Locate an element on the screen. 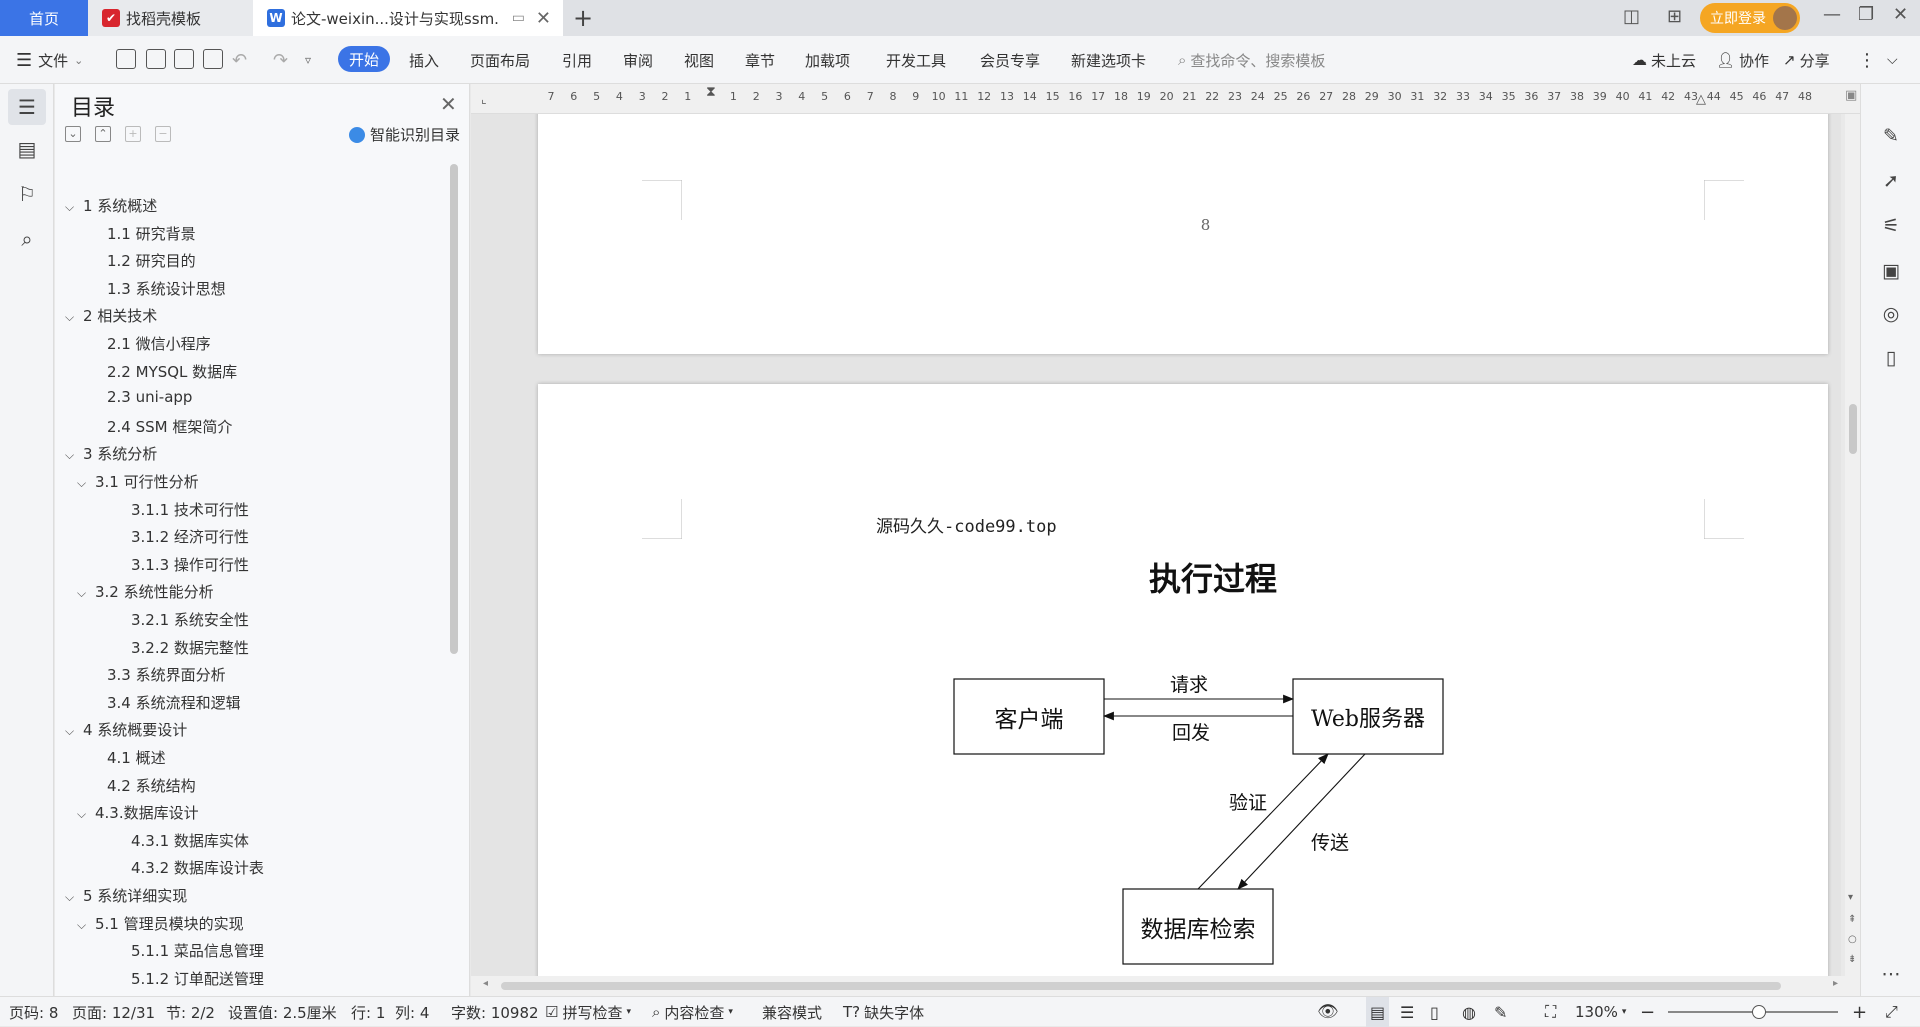 The height and width of the screenshot is (1027, 1920). indent-marker-icon: ⧗ is located at coordinates (711, 92).